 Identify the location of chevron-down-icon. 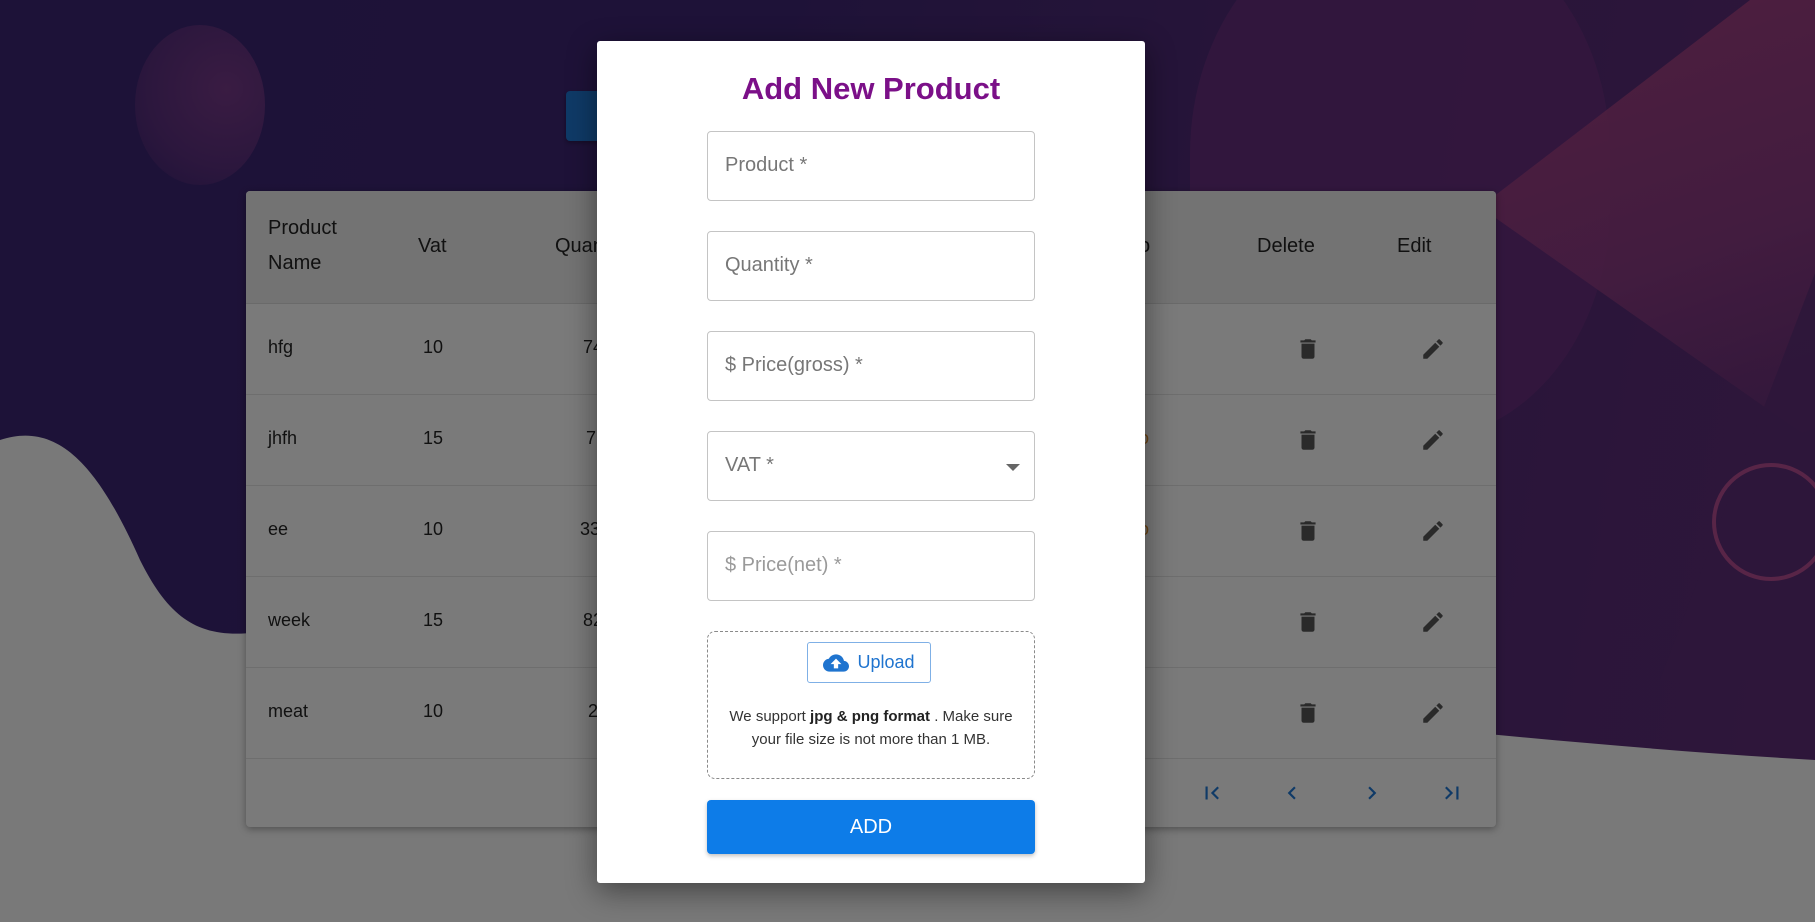
(1013, 467).